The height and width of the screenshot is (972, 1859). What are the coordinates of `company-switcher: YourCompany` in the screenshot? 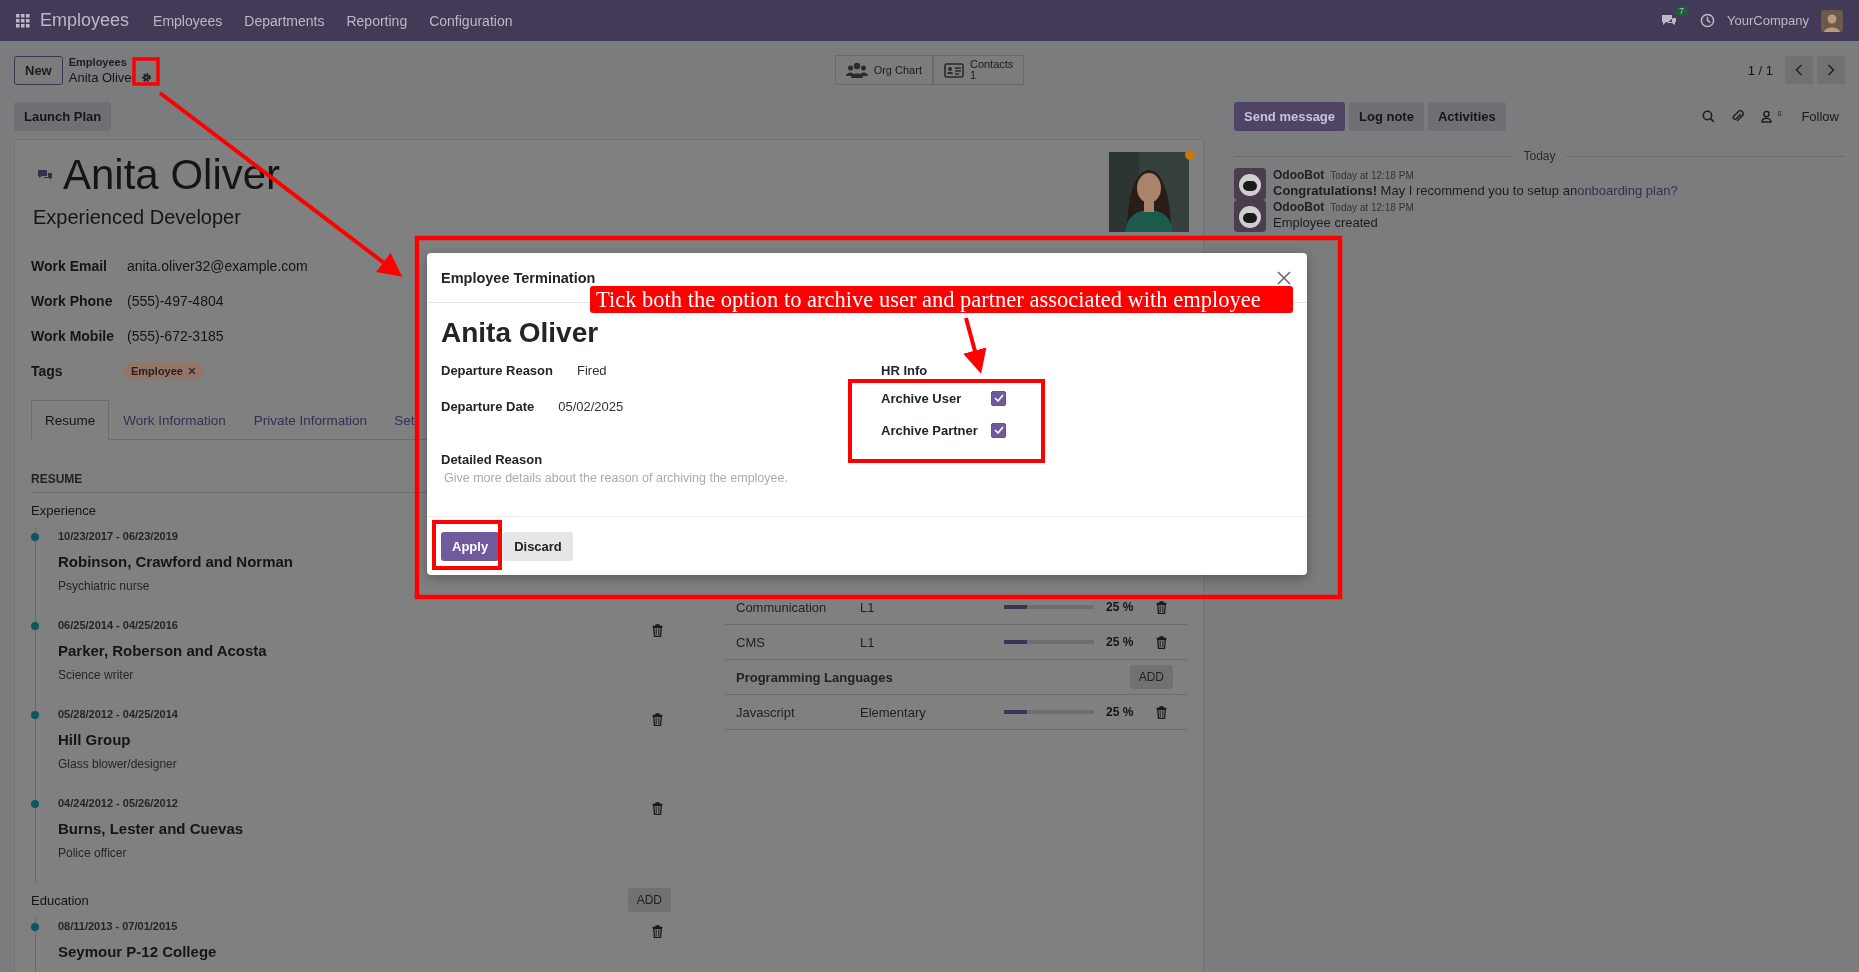 It's located at (1768, 20).